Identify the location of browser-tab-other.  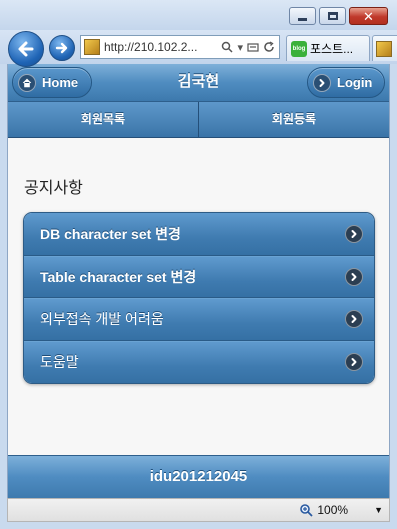
(384, 48).